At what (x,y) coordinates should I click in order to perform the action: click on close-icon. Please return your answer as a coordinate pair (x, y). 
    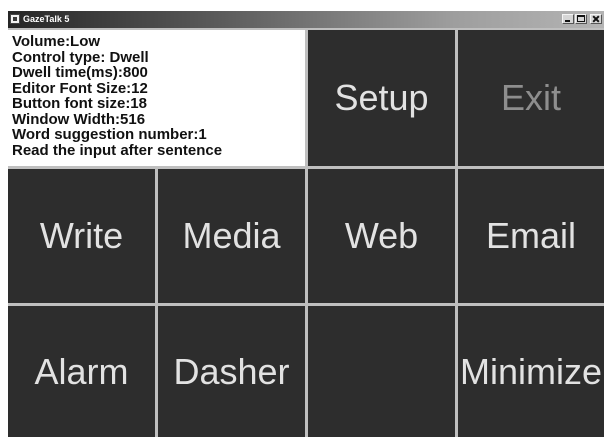
    Looking at the image, I should click on (596, 19).